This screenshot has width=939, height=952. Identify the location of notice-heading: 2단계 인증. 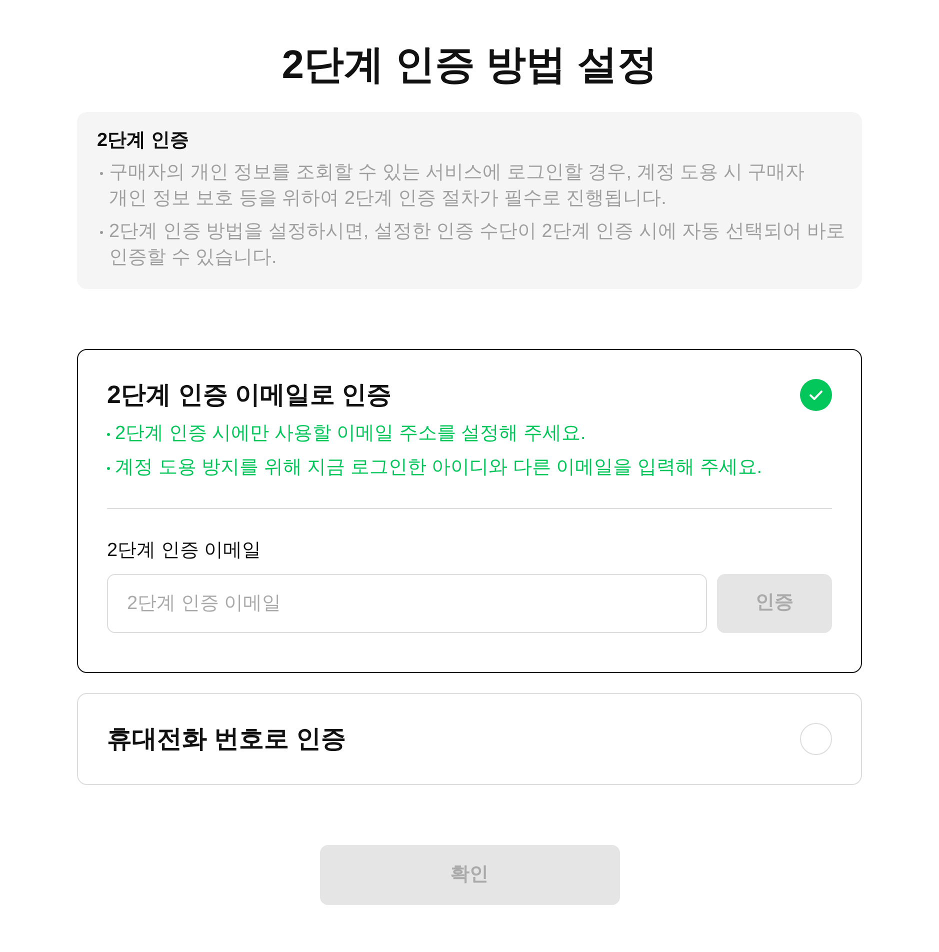
(143, 141).